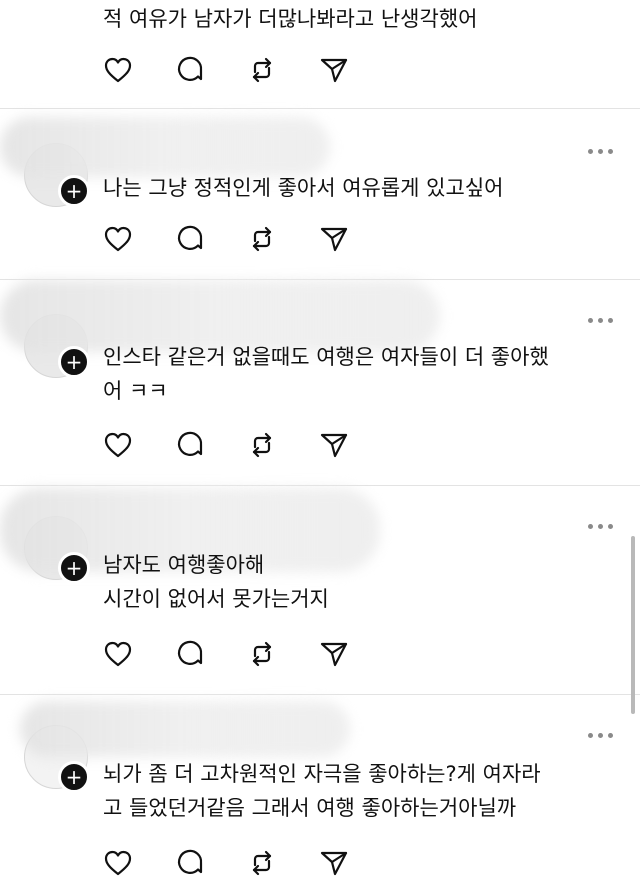 This screenshot has width=640, height=886. What do you see at coordinates (303, 188) in the screenshot?
I see `post-text: 나는 그냥 정적인게 좋아서 여유롭게 있고싶어` at bounding box center [303, 188].